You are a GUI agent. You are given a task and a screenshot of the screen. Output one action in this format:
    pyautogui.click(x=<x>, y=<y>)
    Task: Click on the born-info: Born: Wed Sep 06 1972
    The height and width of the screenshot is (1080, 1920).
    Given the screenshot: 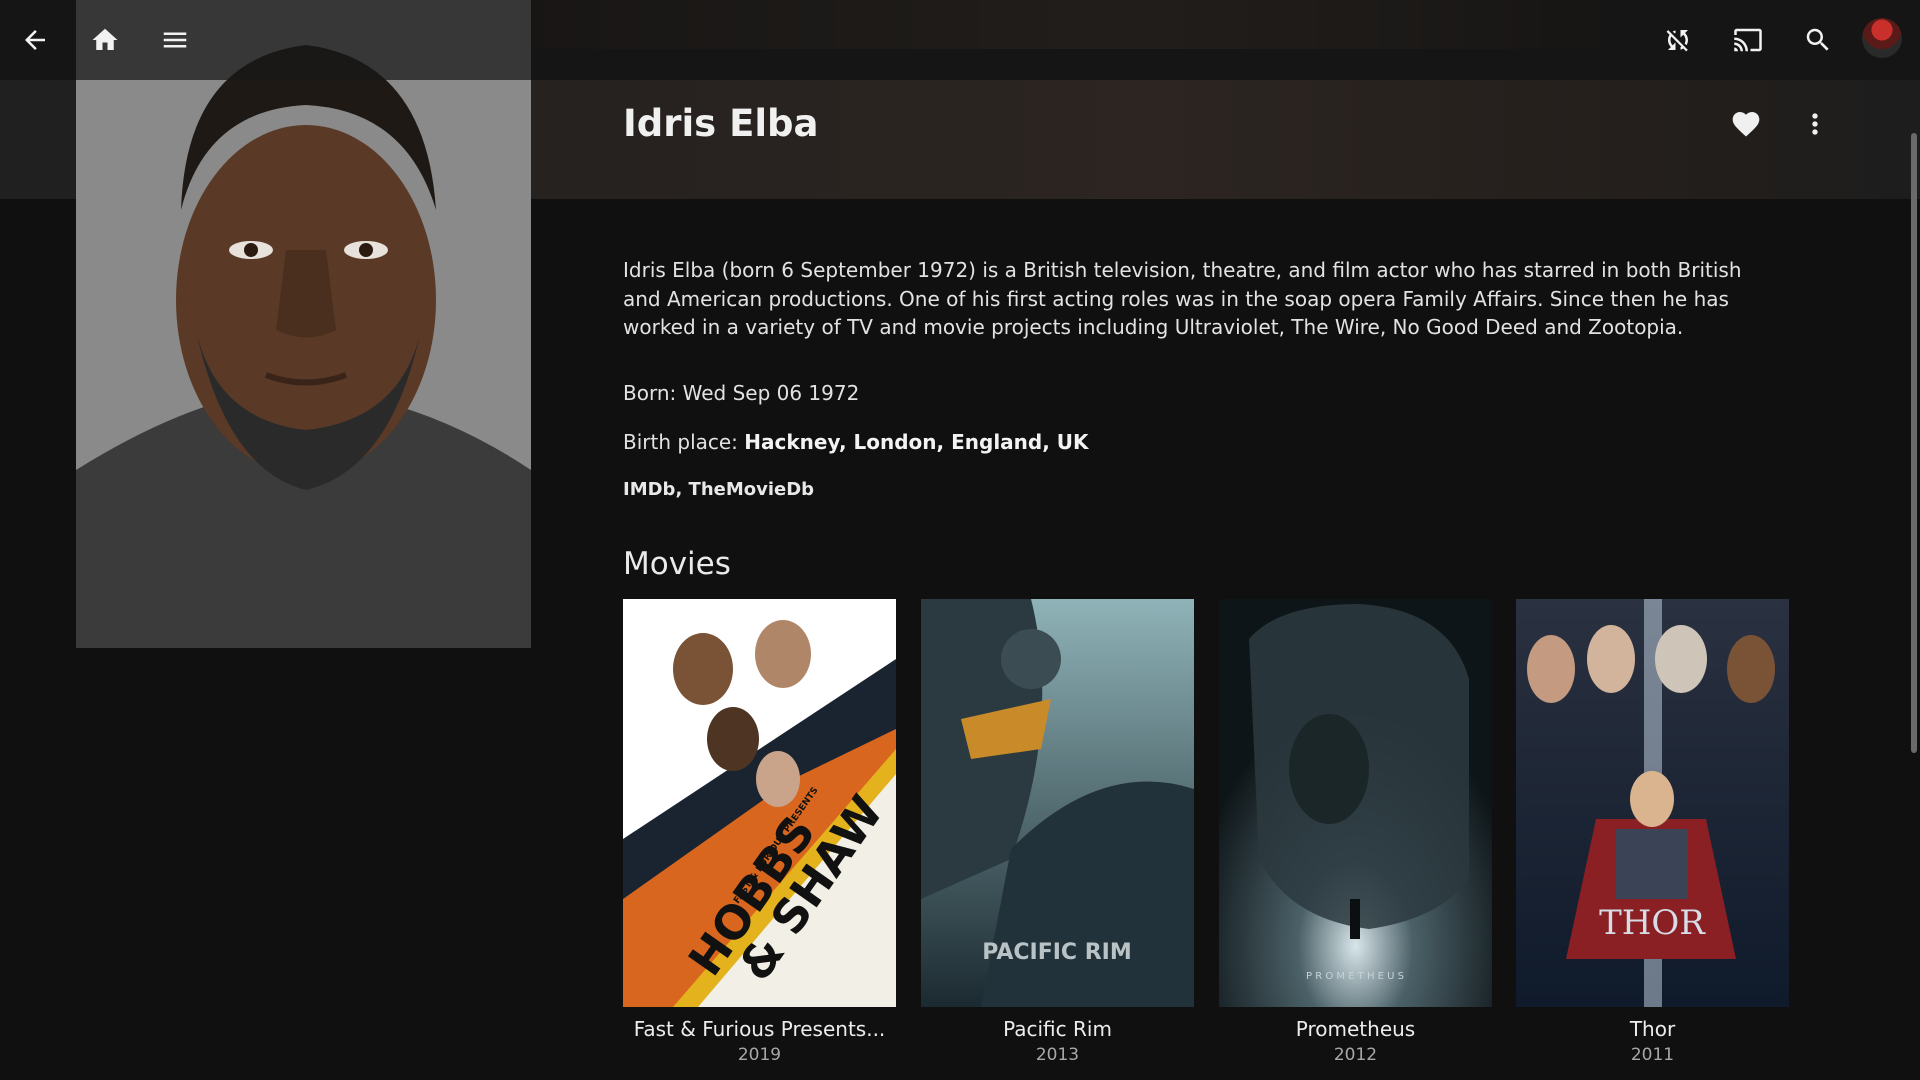 What is the action you would take?
    pyautogui.click(x=741, y=393)
    